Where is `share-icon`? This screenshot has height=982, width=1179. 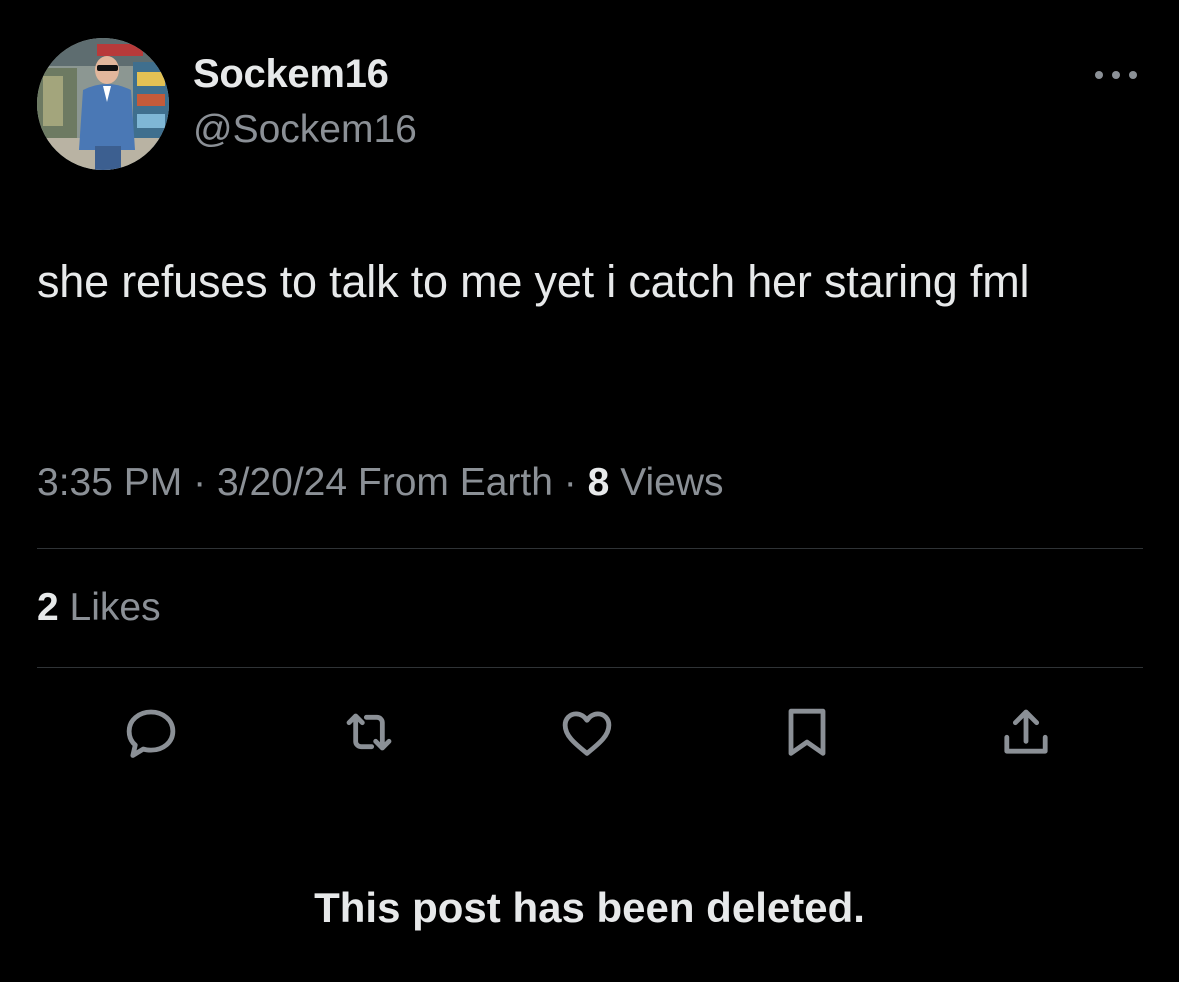 share-icon is located at coordinates (1026, 731).